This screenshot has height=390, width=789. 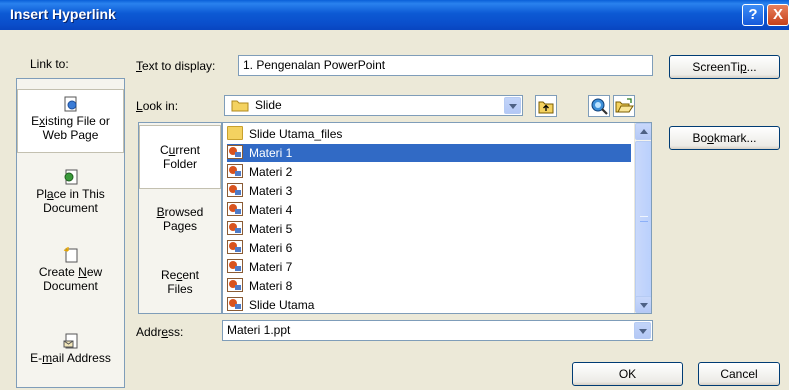 I want to click on browse-file-button, so click(x=624, y=106).